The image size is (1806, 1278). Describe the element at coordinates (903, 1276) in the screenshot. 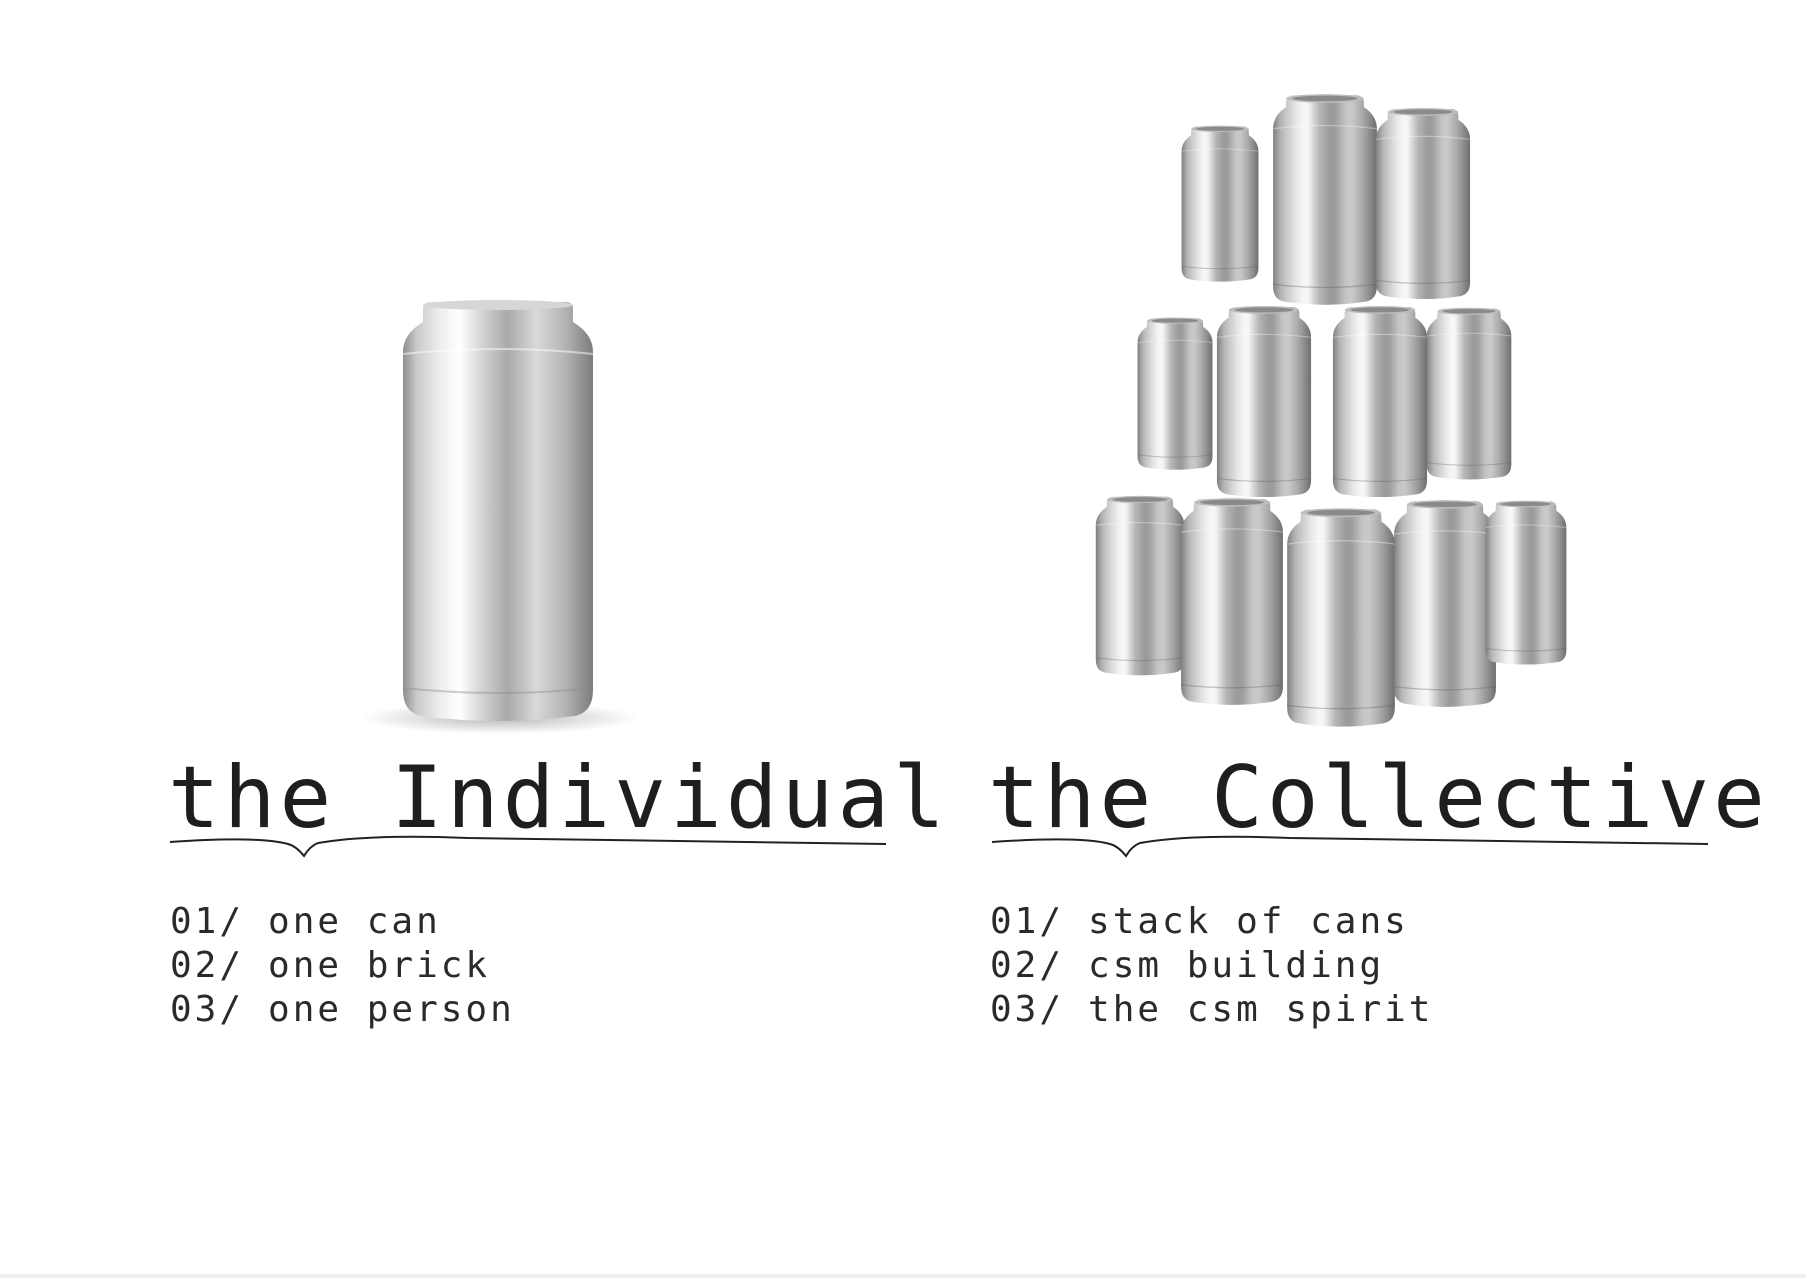

I see `page-bottom-edge` at that location.